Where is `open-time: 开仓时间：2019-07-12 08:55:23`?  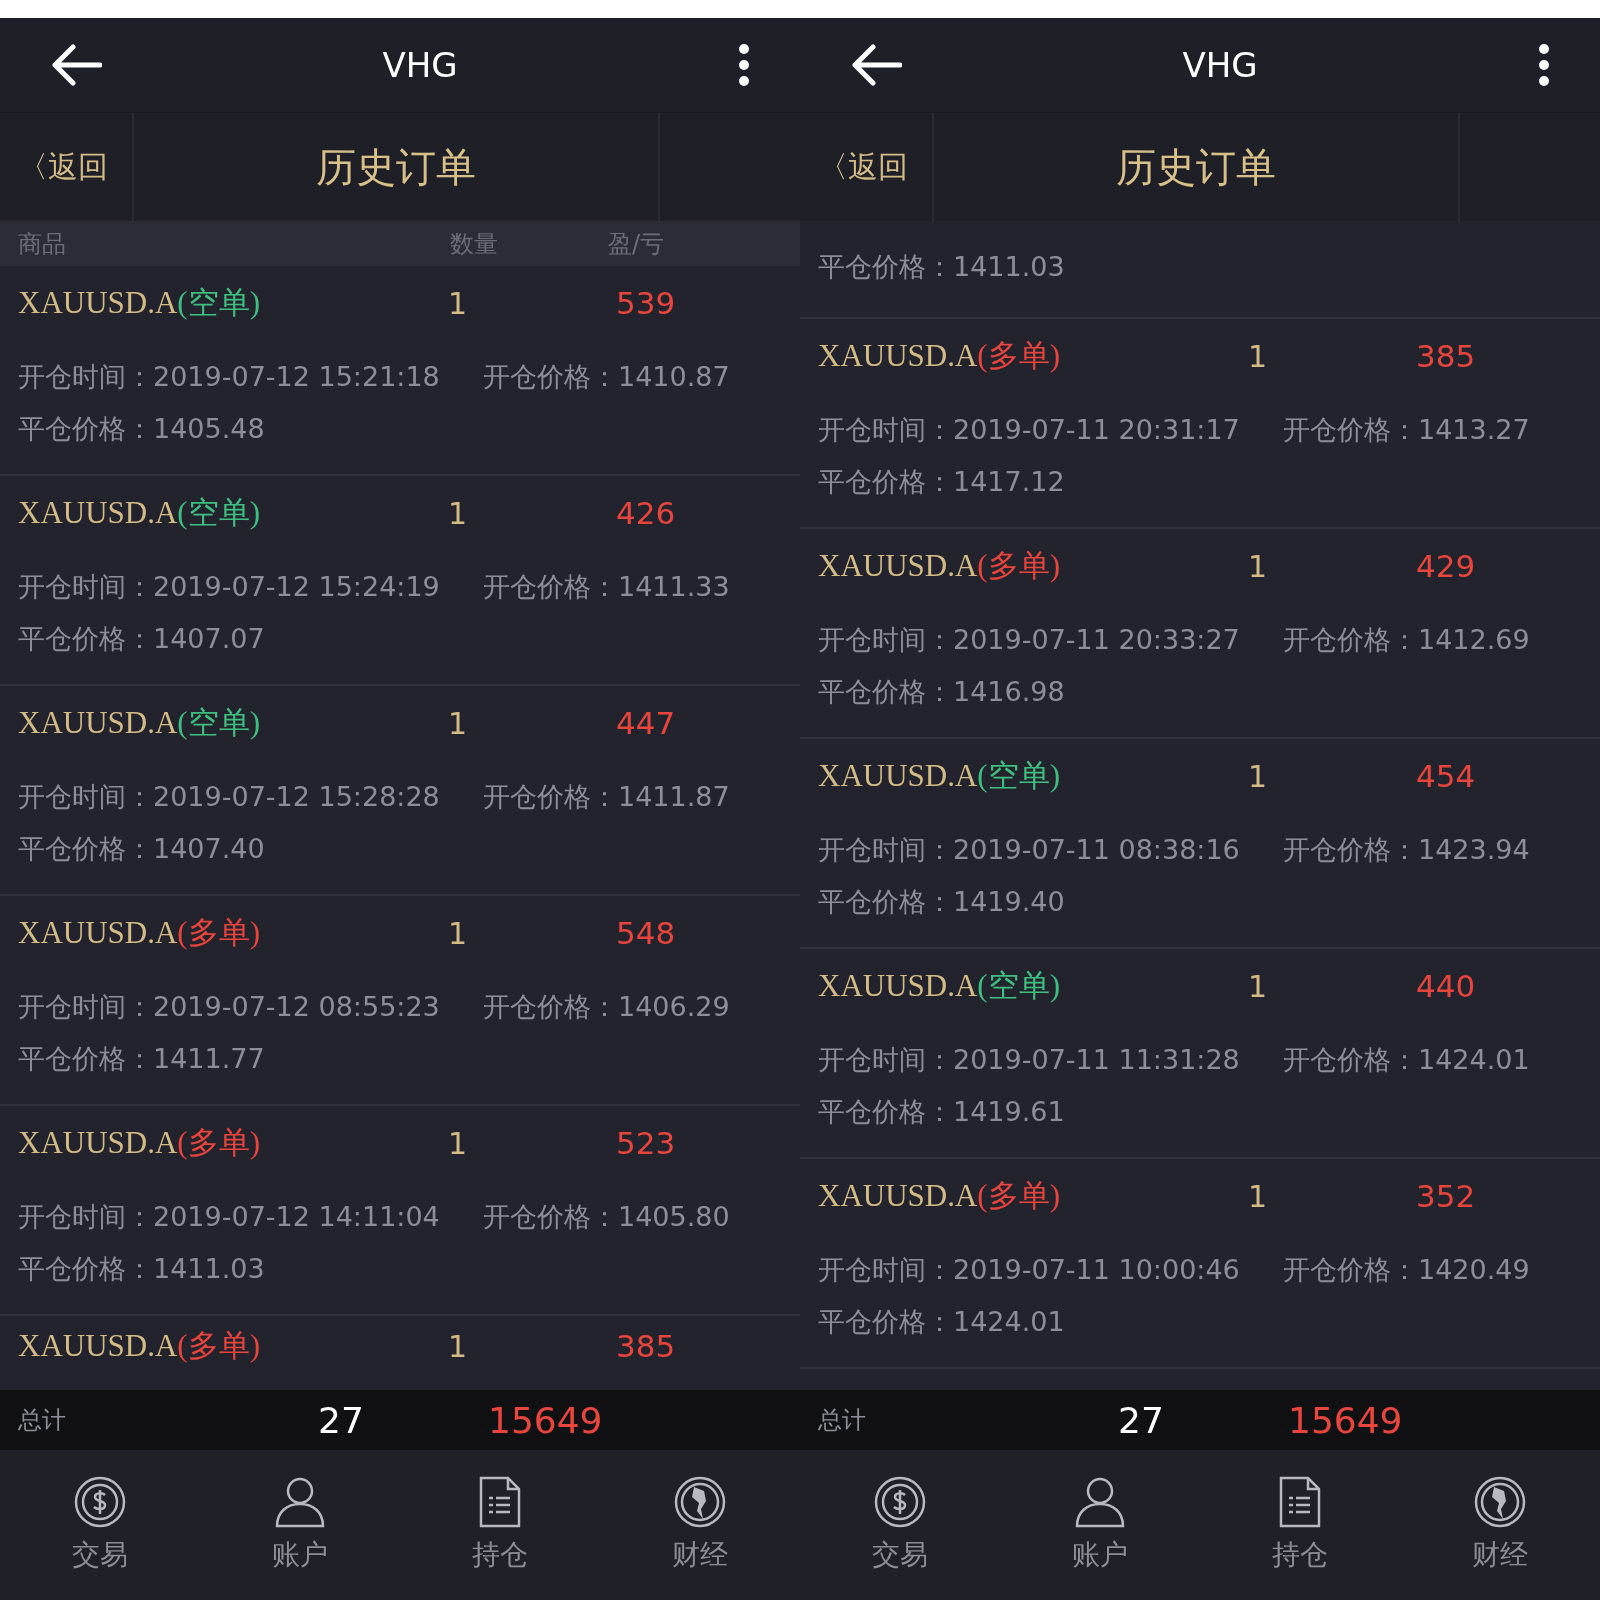
open-time: 开仓时间：2019-07-12 08:55:23 is located at coordinates (229, 1007).